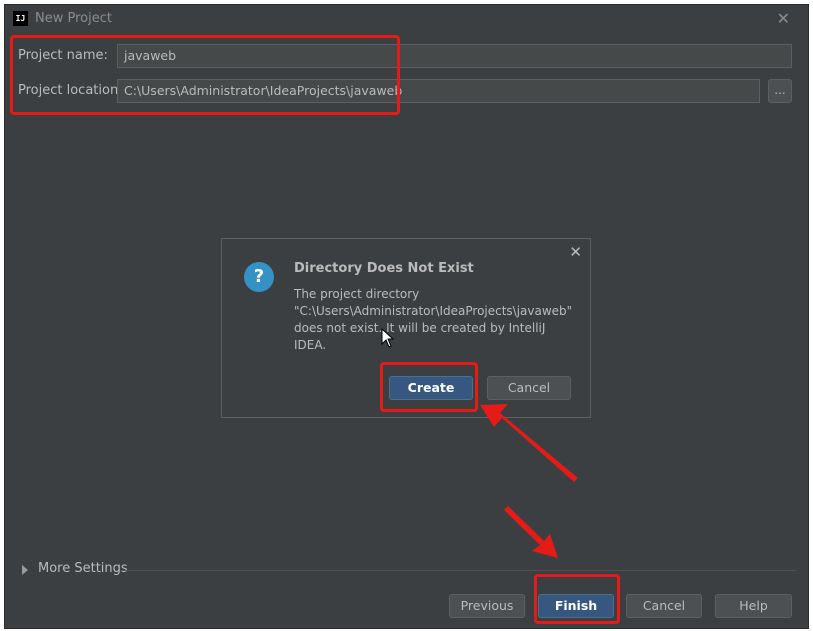 The width and height of the screenshot is (813, 631). What do you see at coordinates (529, 443) in the screenshot?
I see `arrow-to-create` at bounding box center [529, 443].